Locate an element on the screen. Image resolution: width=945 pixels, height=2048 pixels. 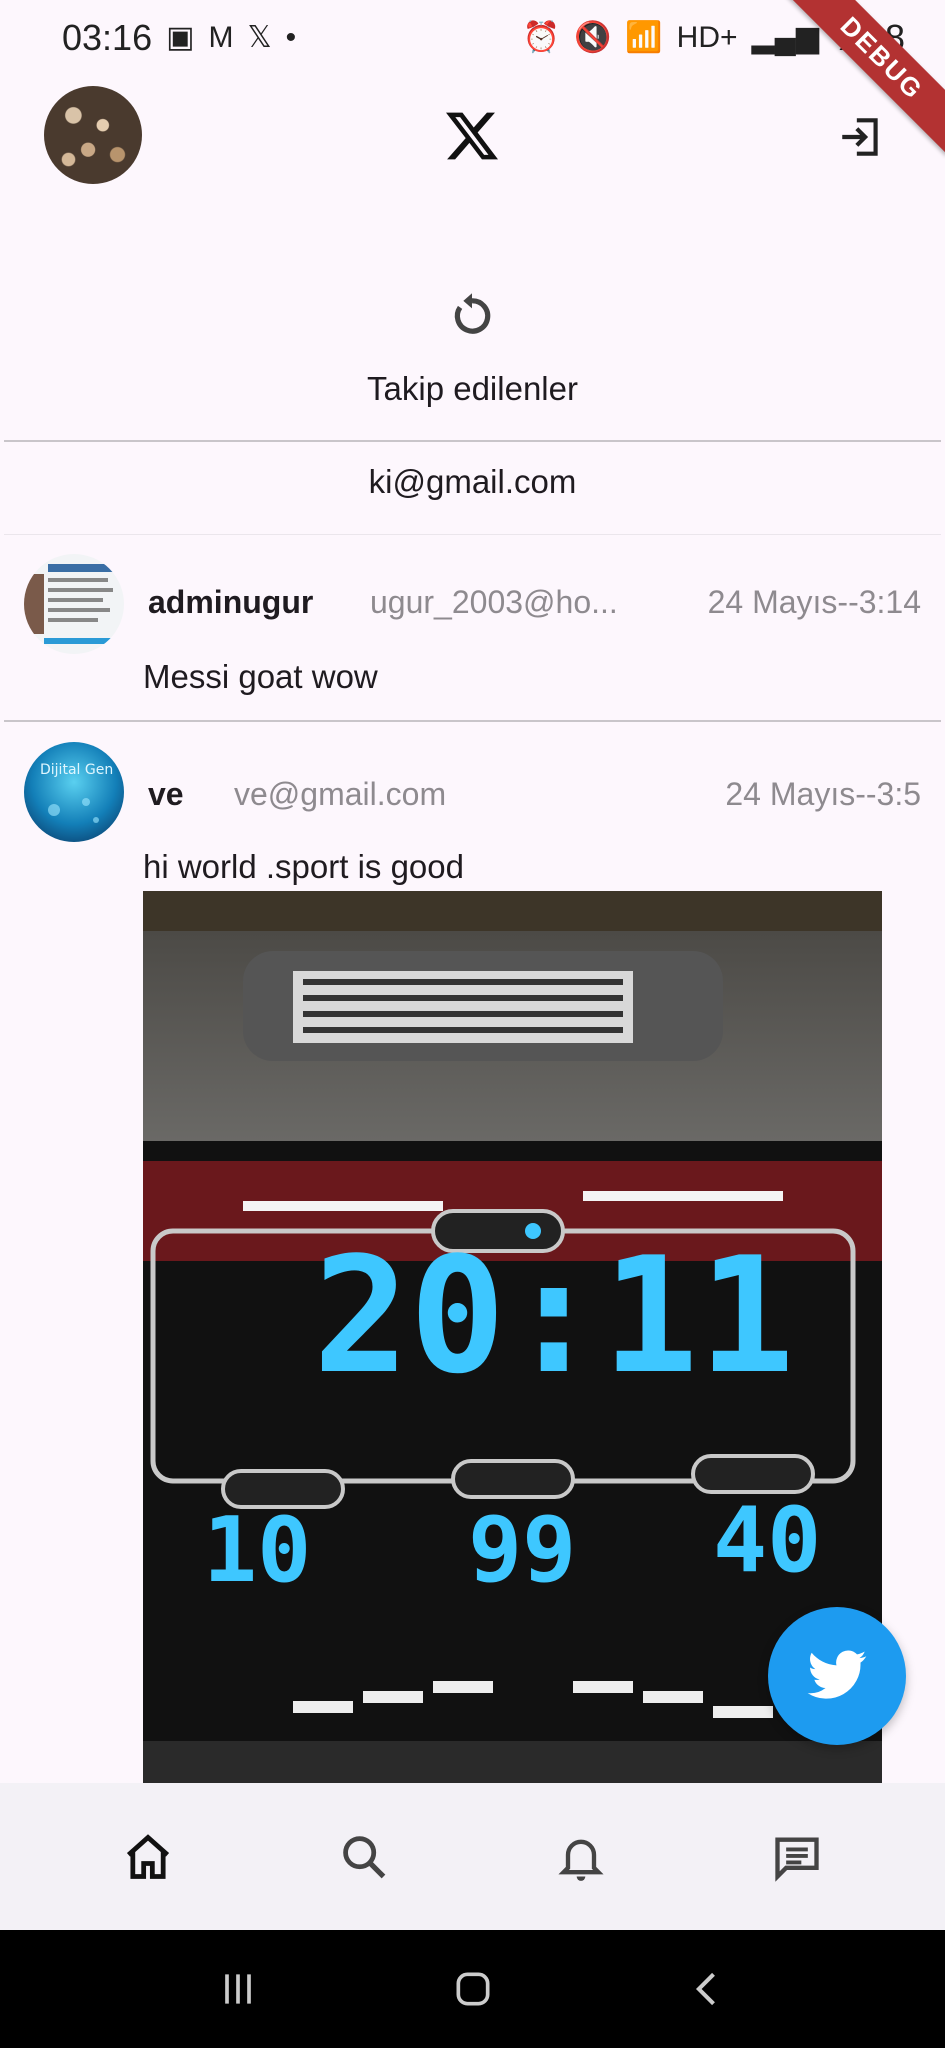
nav-messages is located at coordinates (797, 1857).